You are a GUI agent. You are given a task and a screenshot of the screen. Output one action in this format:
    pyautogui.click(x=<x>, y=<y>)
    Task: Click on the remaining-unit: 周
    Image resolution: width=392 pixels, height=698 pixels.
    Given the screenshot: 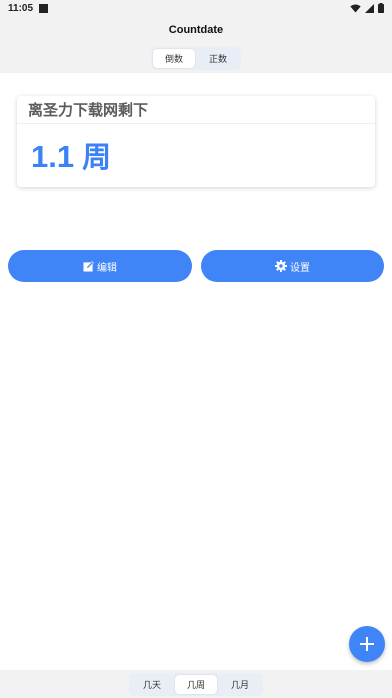 What is the action you would take?
    pyautogui.click(x=97, y=157)
    